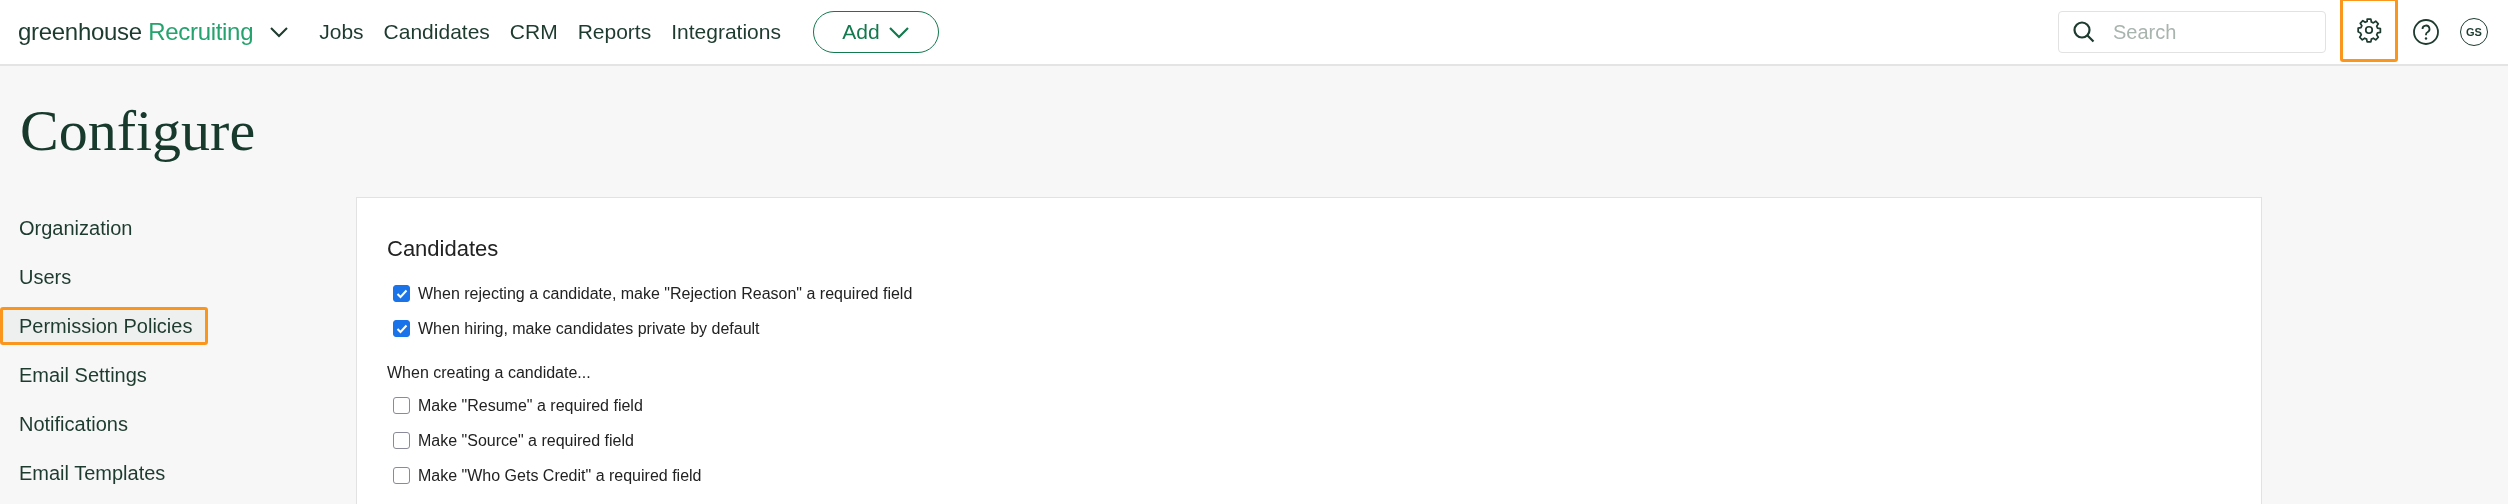 The height and width of the screenshot is (504, 2508). What do you see at coordinates (341, 32) in the screenshot?
I see `nav-link: Jobs` at bounding box center [341, 32].